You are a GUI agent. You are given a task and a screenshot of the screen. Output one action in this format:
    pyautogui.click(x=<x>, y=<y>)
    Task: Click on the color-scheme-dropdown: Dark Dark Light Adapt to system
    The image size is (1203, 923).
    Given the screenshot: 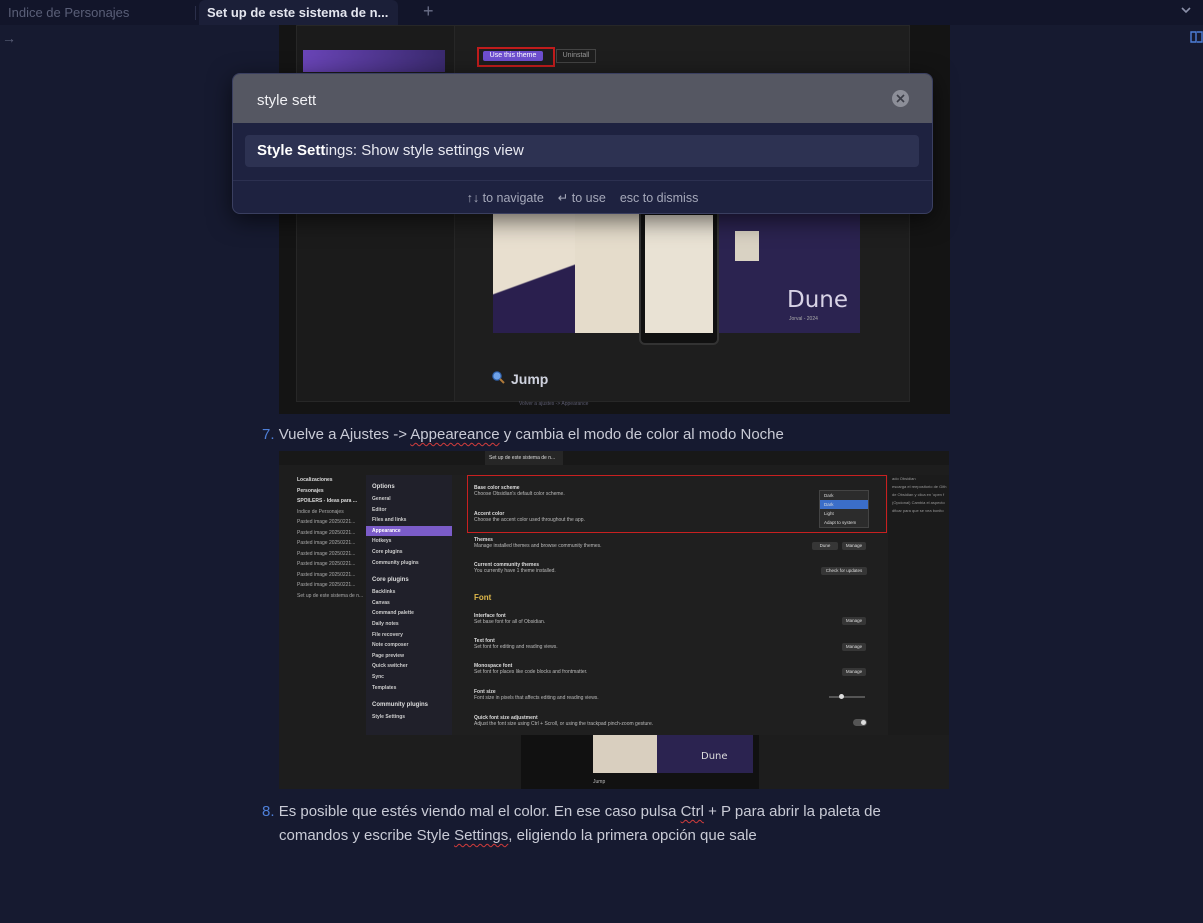 What is the action you would take?
    pyautogui.click(x=844, y=509)
    